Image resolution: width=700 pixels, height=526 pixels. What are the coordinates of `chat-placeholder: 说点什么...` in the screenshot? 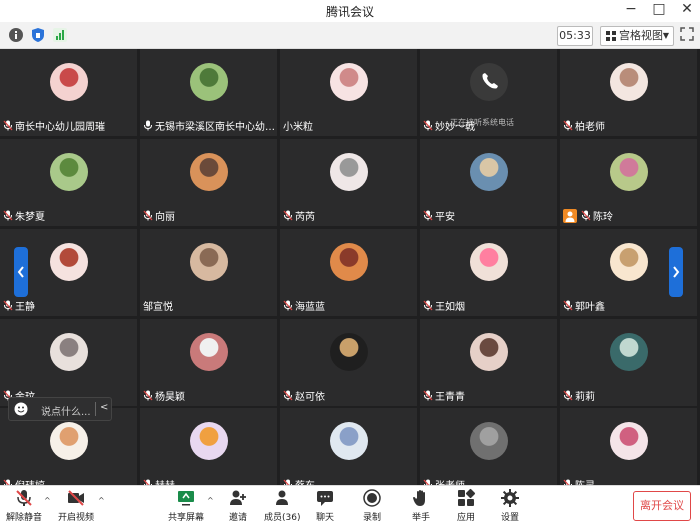 It's located at (66, 410).